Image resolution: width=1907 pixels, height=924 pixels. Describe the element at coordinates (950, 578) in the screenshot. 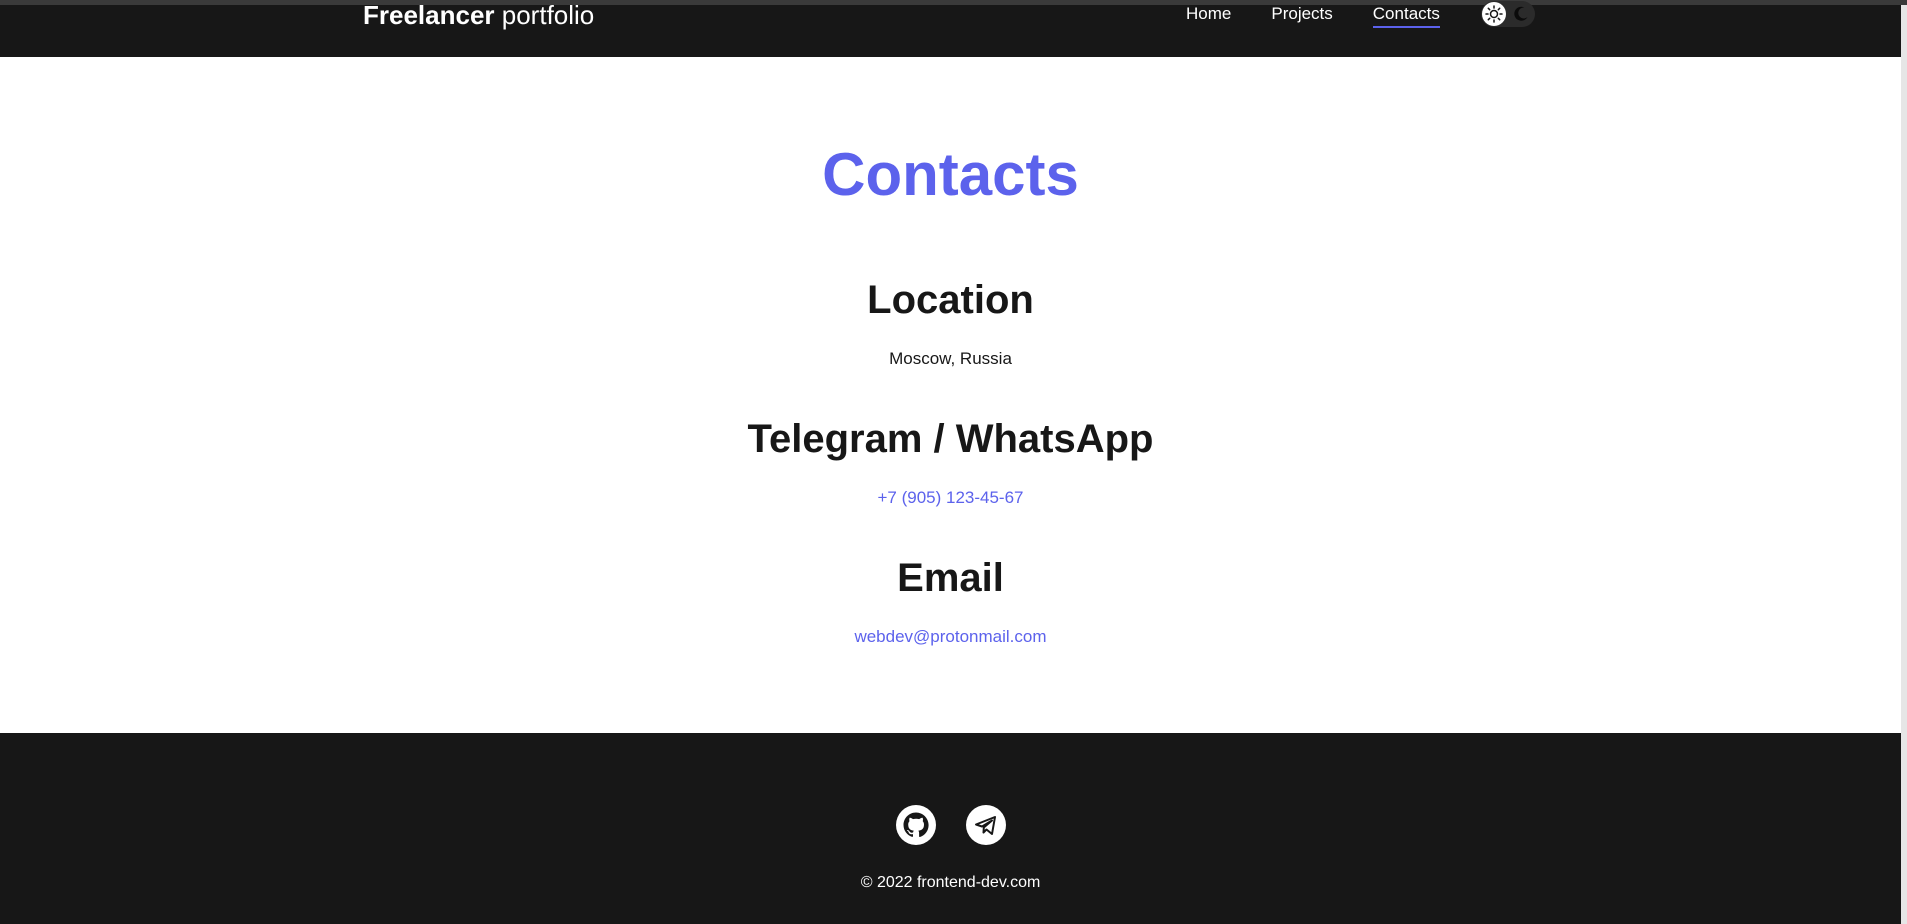

I see `email-heading: Email` at that location.